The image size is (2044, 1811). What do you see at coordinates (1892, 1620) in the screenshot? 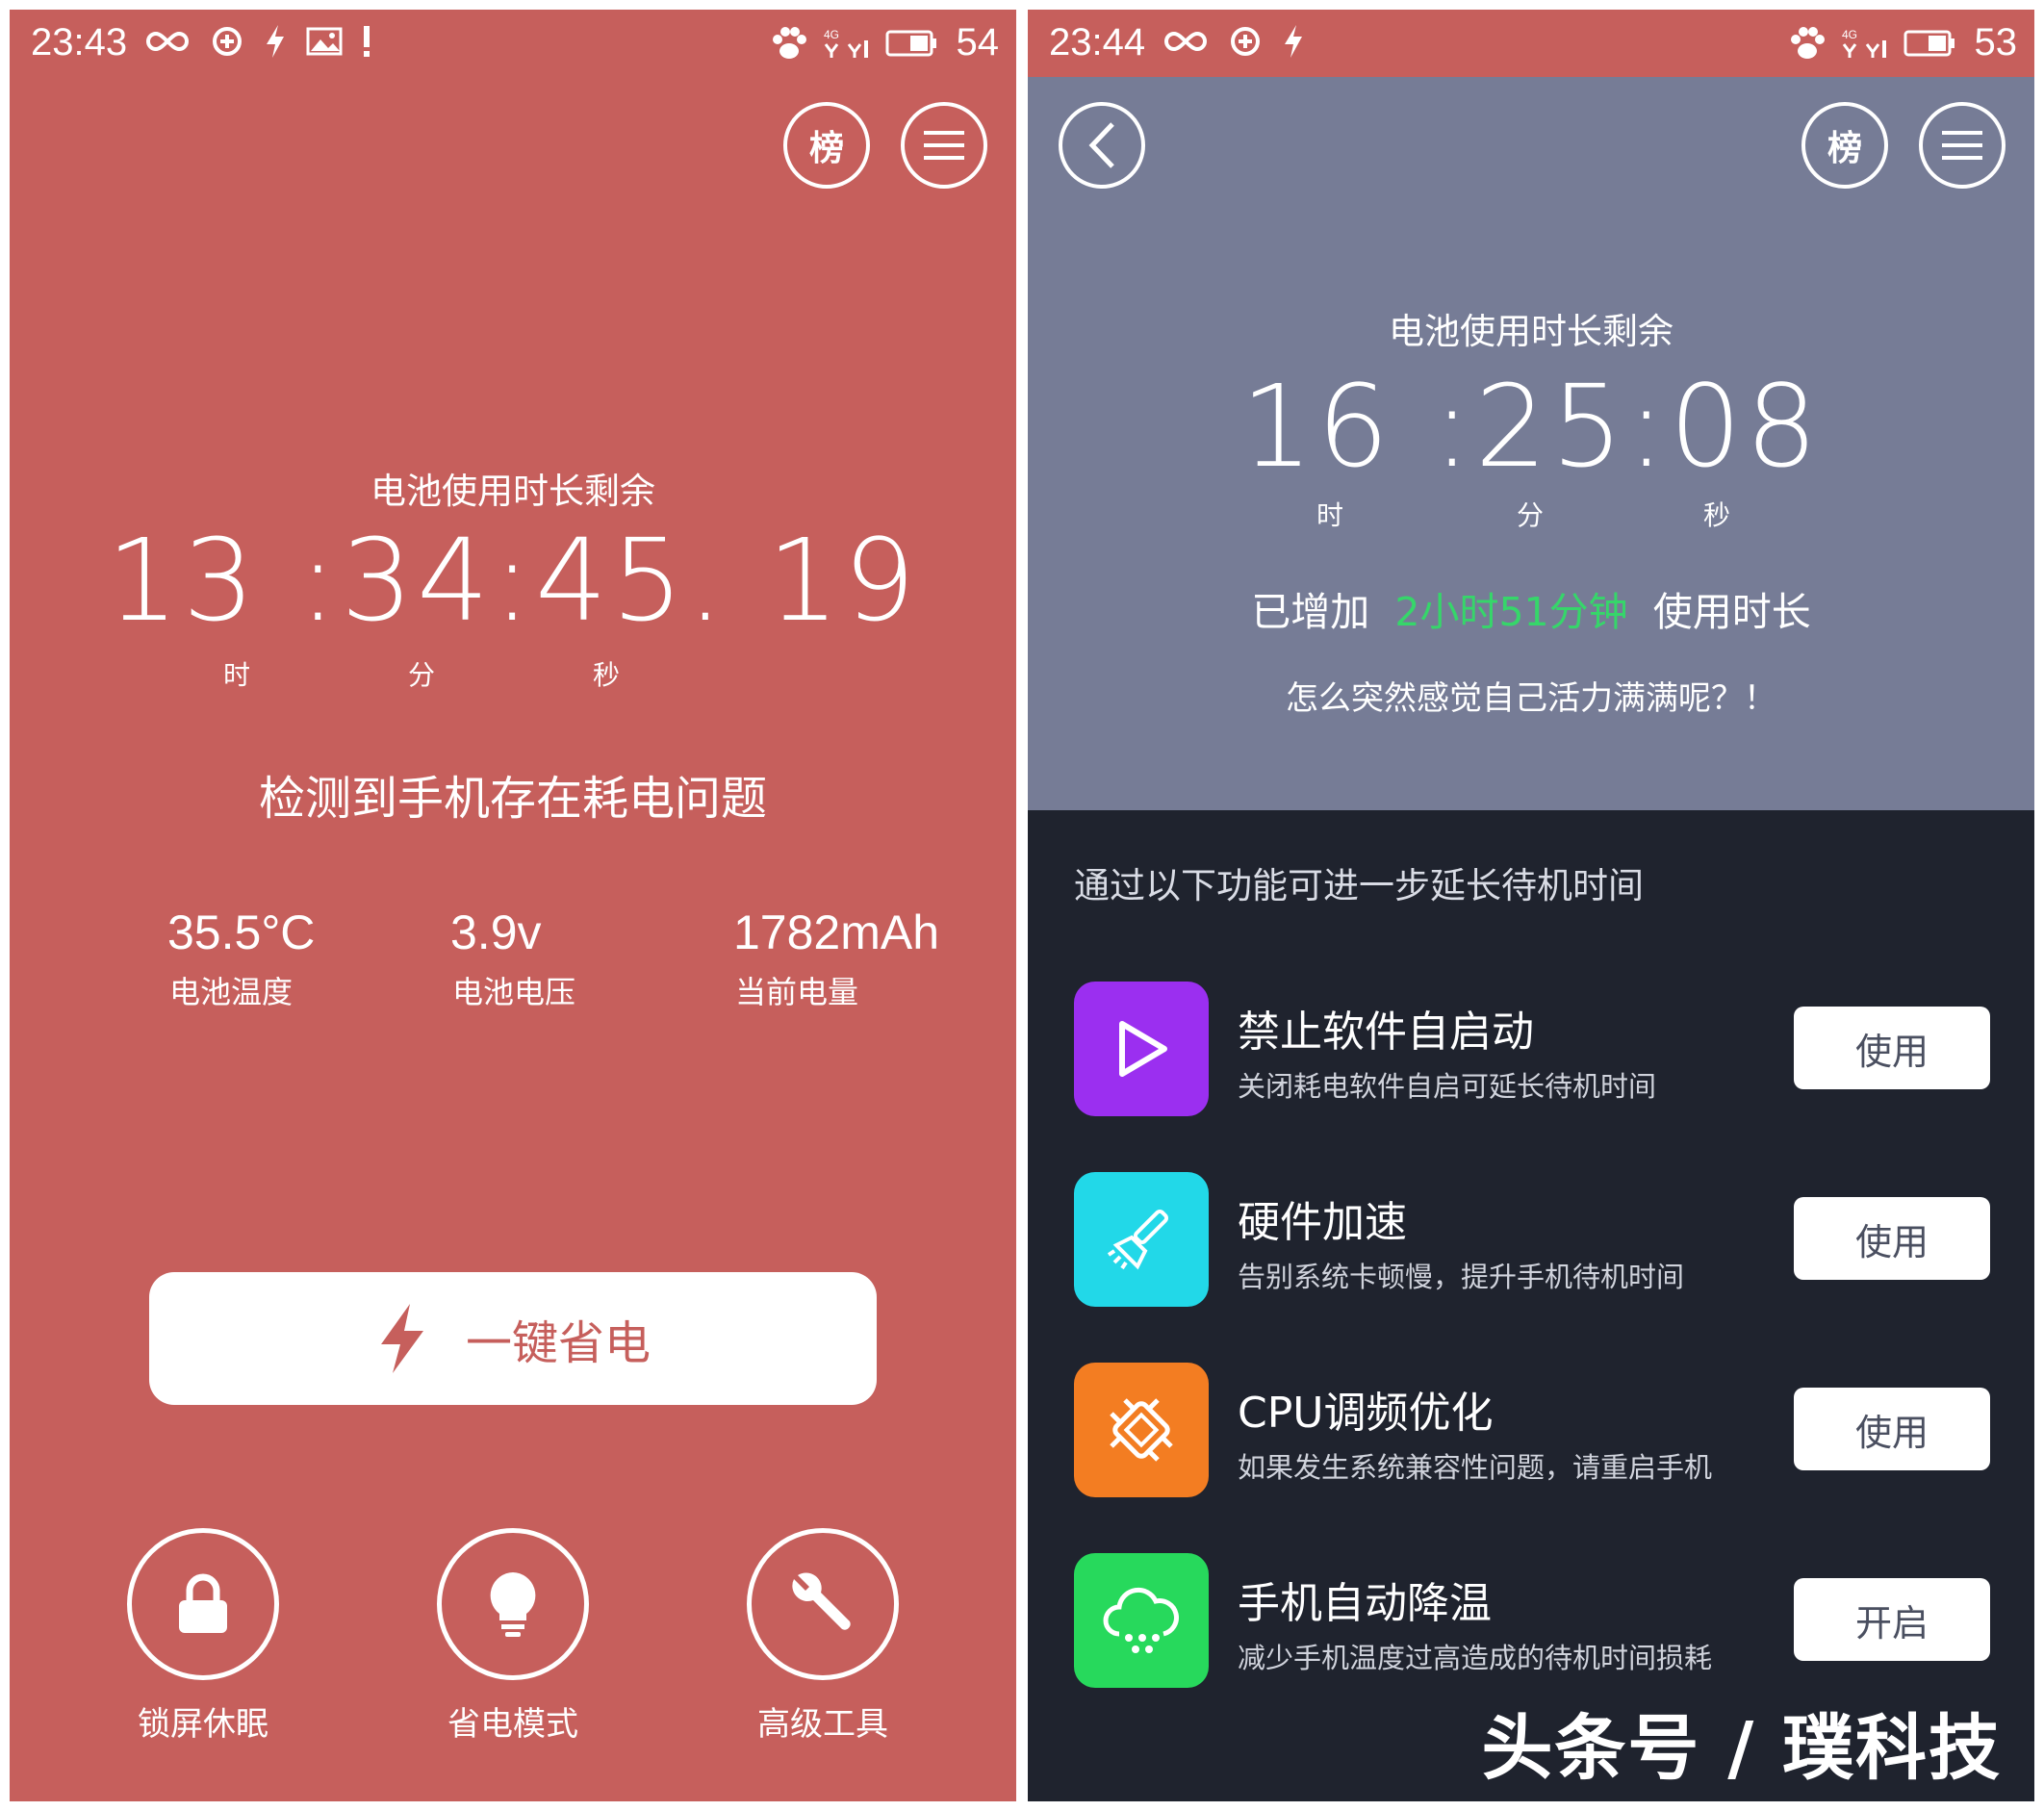
I see `auto-cooling-enable-button: 开启` at bounding box center [1892, 1620].